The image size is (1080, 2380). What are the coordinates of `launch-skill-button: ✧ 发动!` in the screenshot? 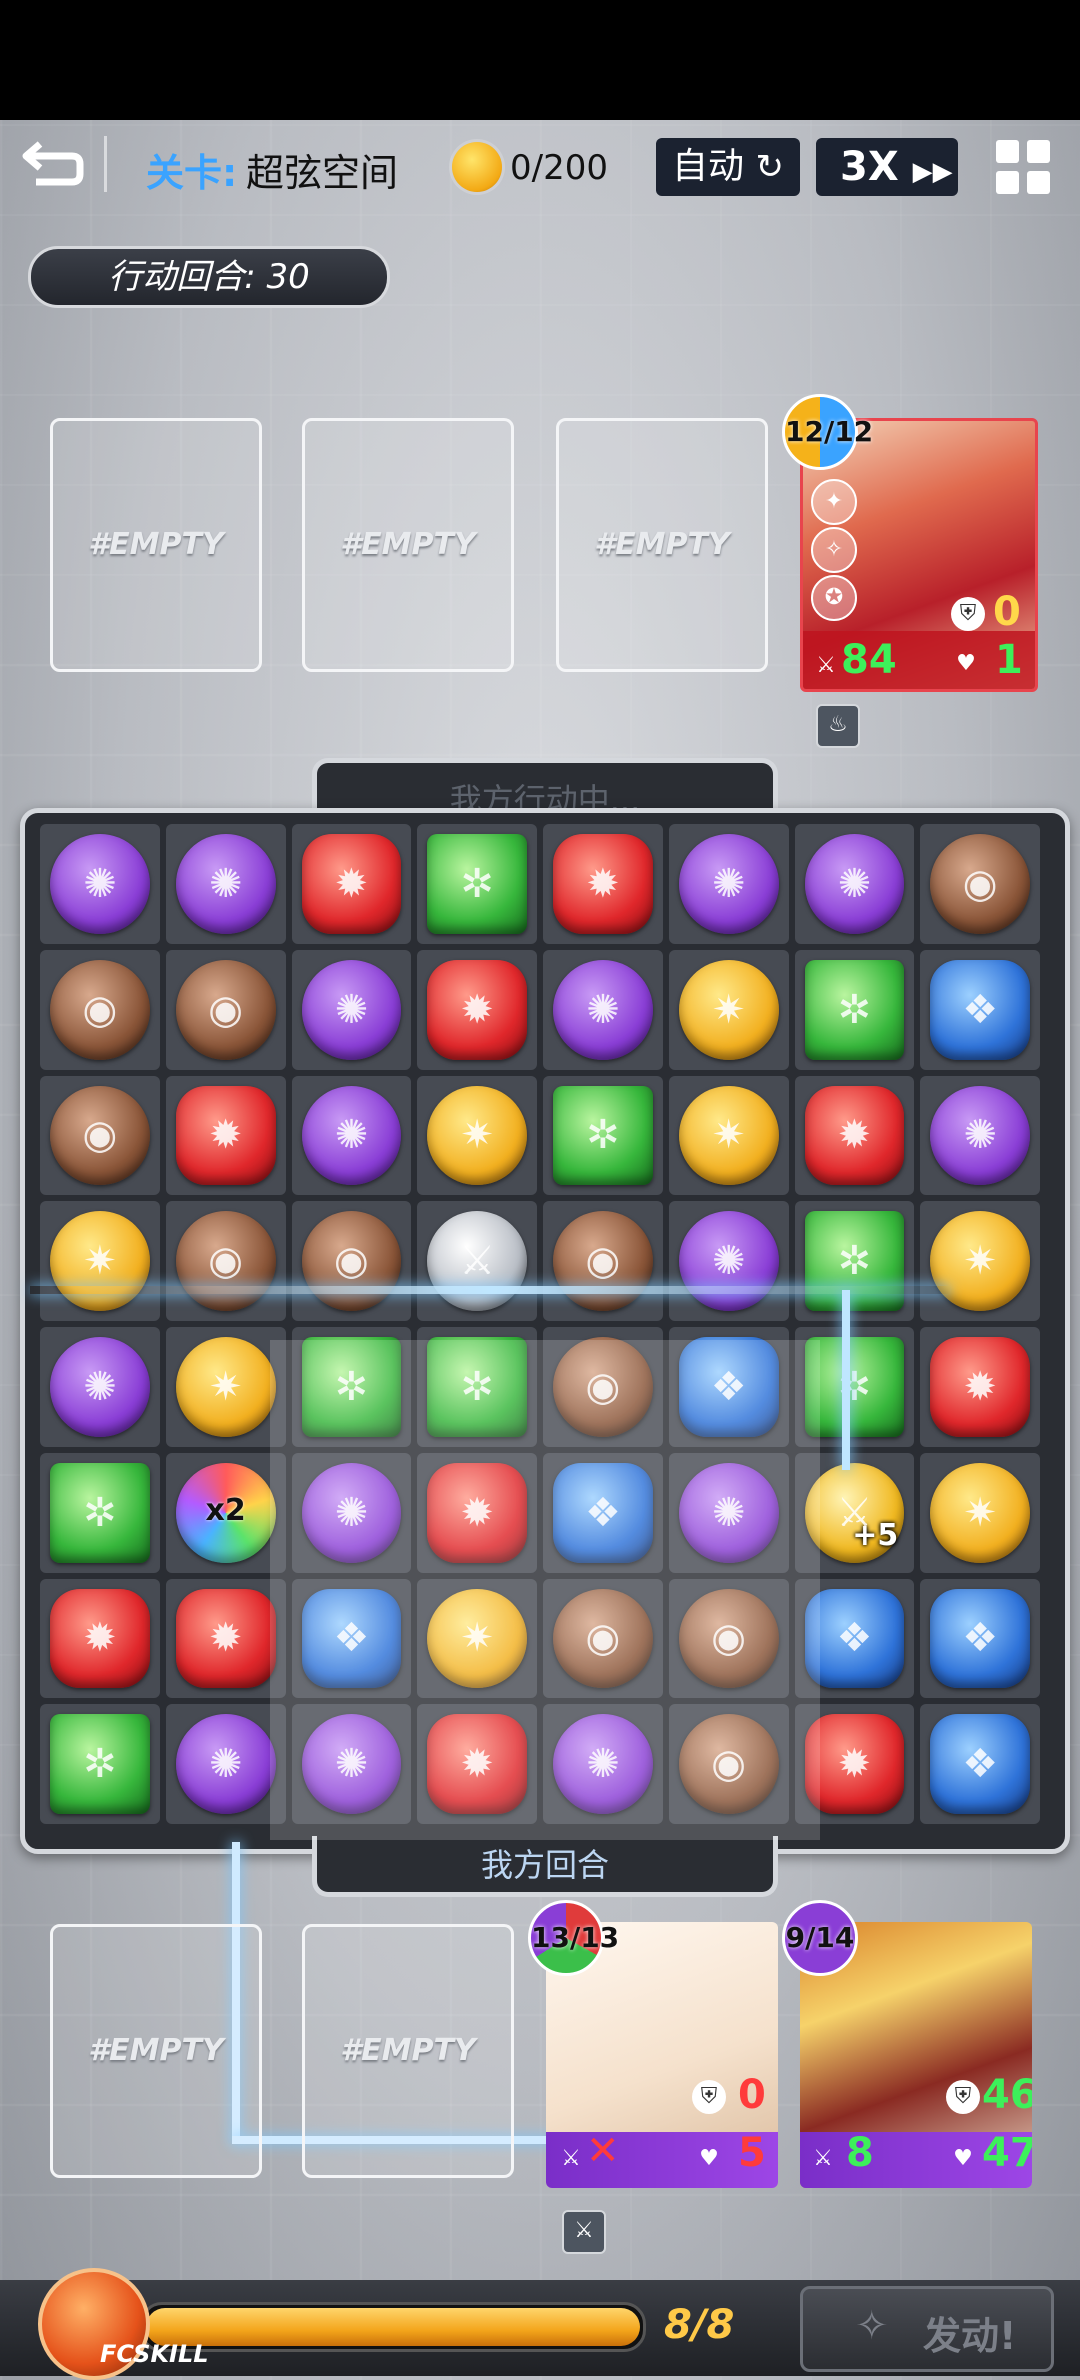 It's located at (927, 2329).